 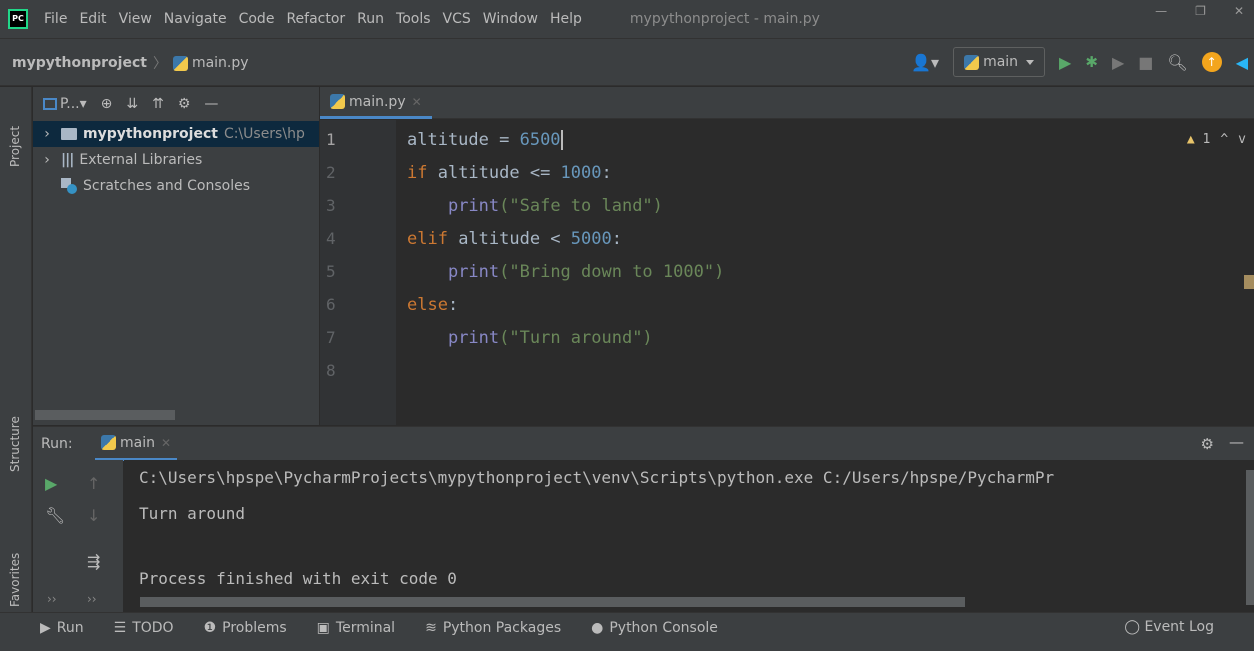 I want to click on menu-refactor: Refactor, so click(x=315, y=19).